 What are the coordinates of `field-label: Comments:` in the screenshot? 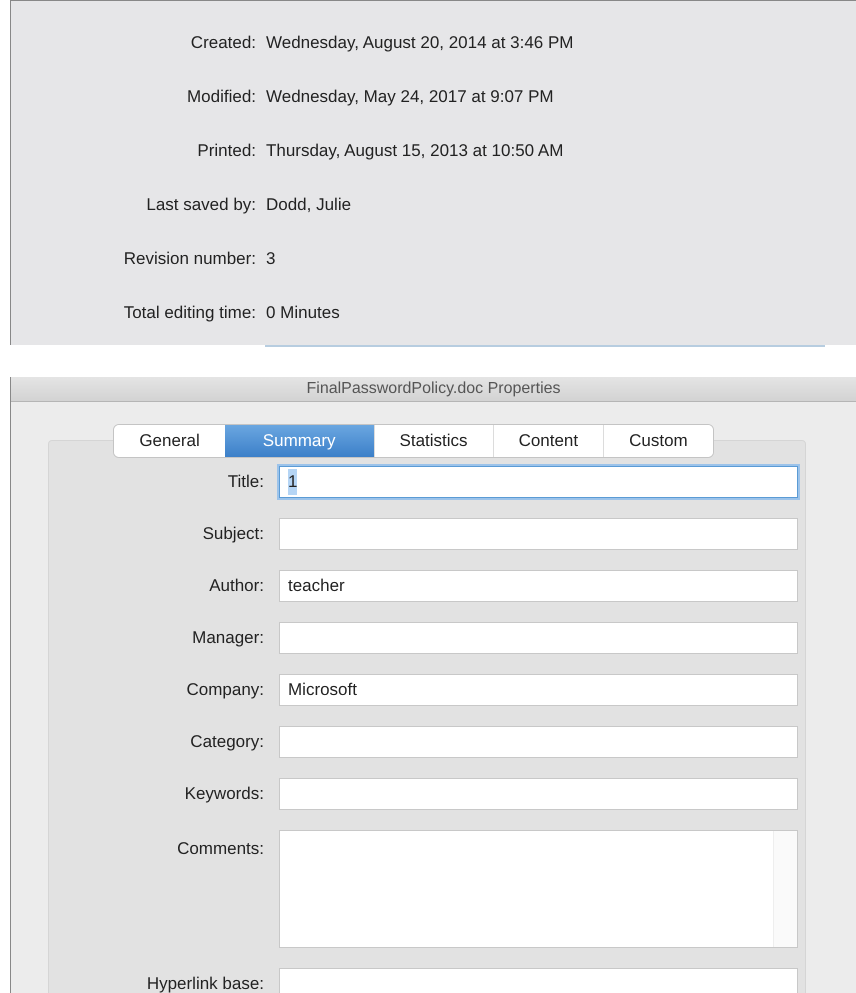 It's located at (220, 849).